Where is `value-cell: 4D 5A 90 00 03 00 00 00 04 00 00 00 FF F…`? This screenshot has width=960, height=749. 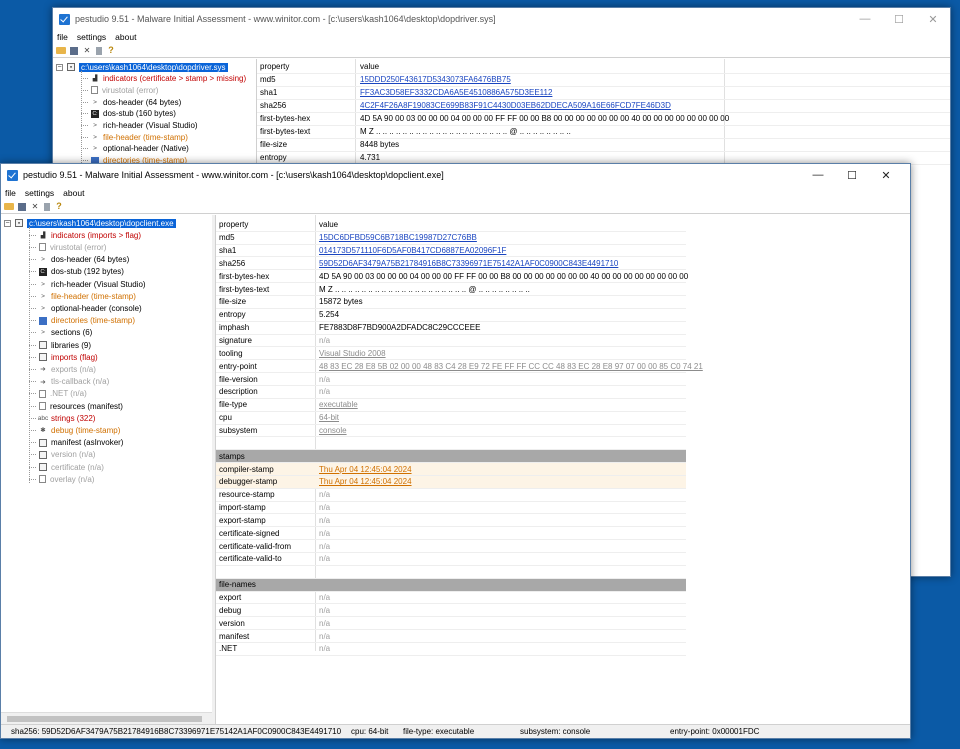
value-cell: 4D 5A 90 00 03 00 00 00 04 00 00 00 FF F… is located at coordinates (504, 276).